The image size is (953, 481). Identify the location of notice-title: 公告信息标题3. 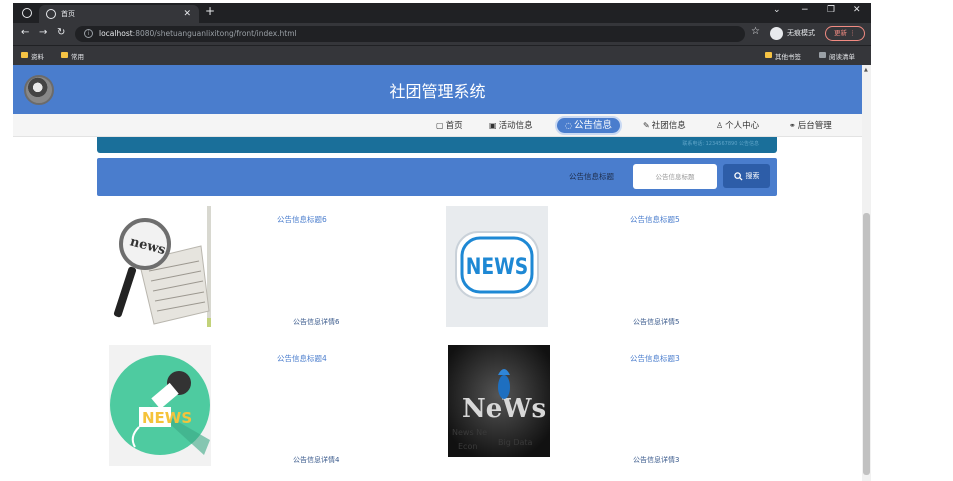
(655, 358).